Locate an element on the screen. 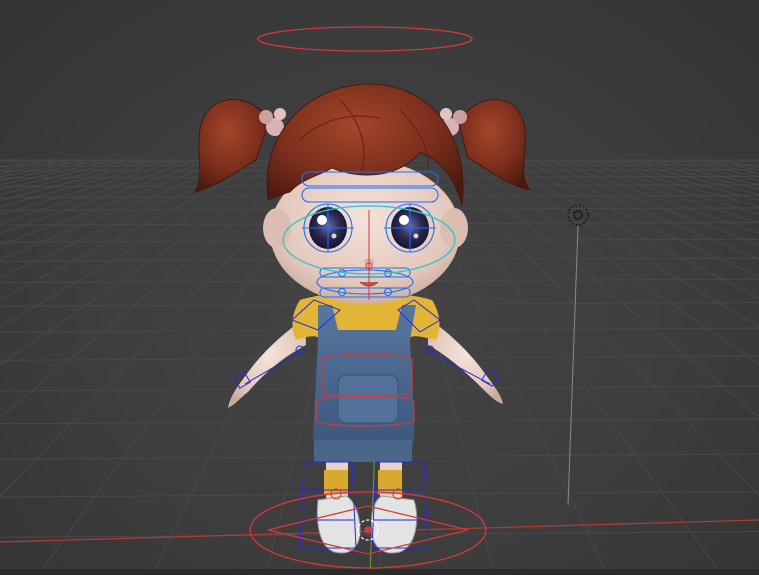  viewport-bottom-edge is located at coordinates (379, 572).